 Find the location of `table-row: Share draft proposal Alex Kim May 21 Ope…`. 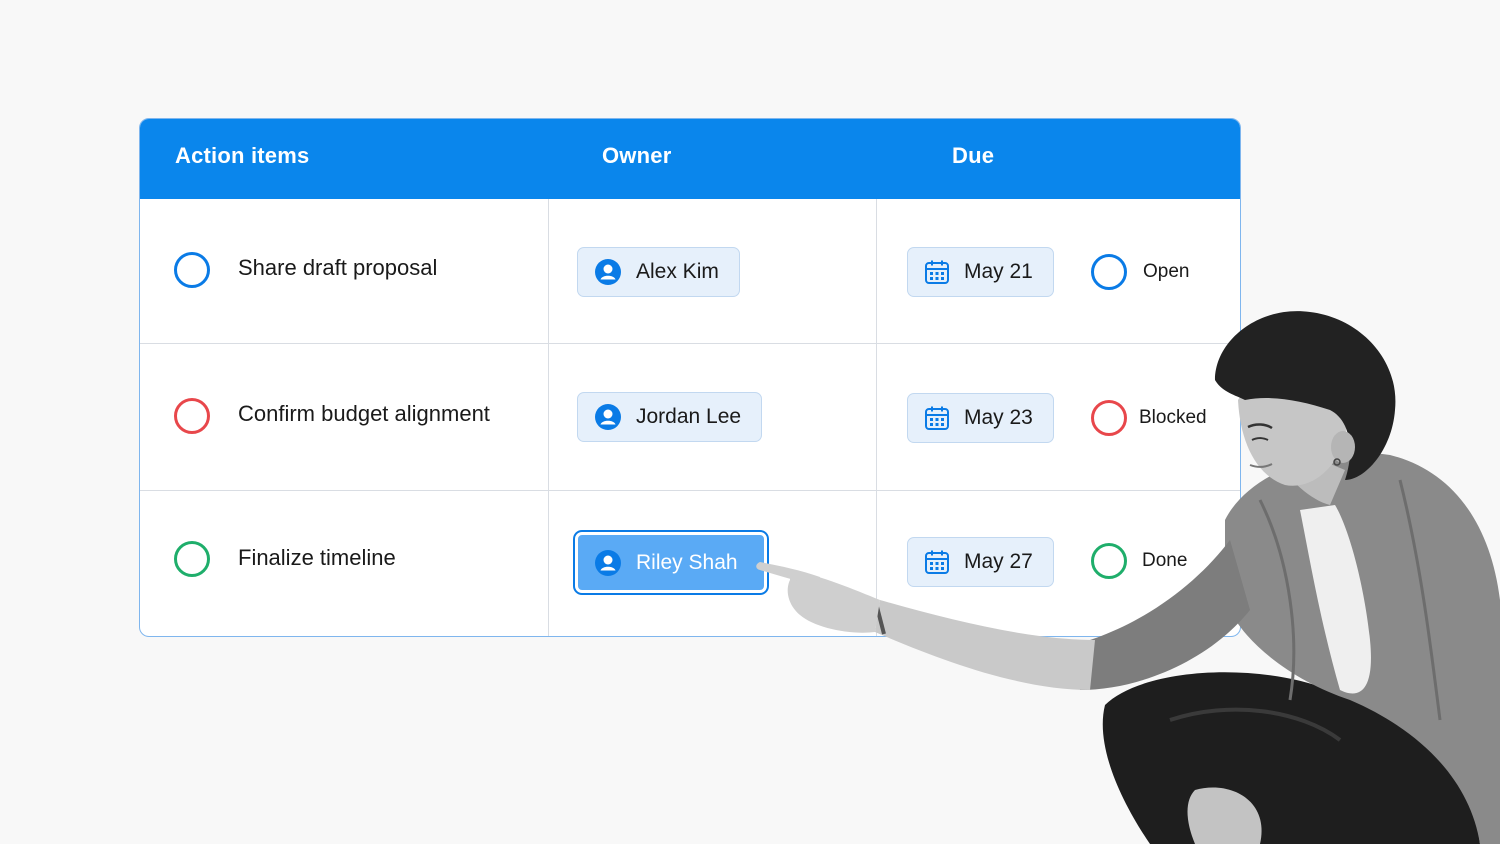

table-row: Share draft proposal Alex Kim May 21 Ope… is located at coordinates (690, 272).